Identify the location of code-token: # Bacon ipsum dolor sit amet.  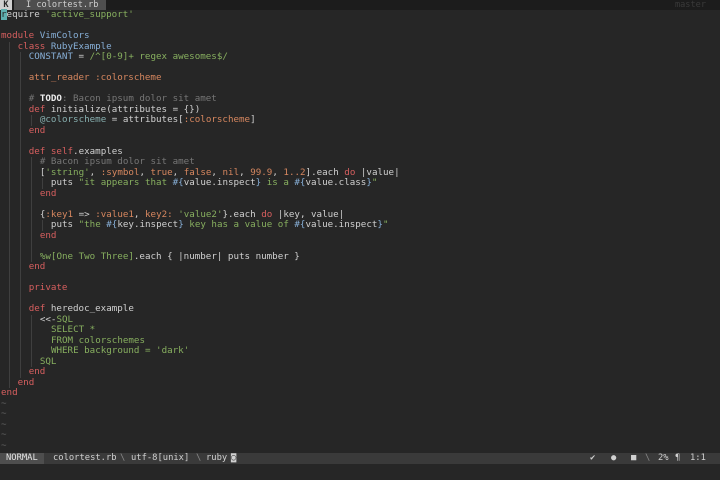
(117, 161).